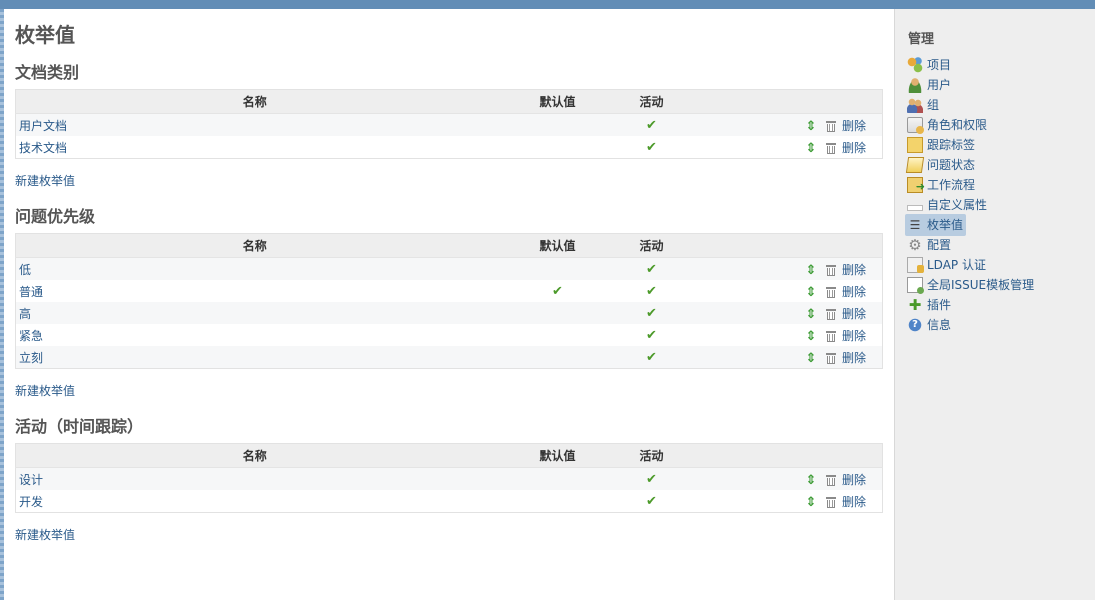 Image resolution: width=1095 pixels, height=600 pixels. I want to click on plugin-icon: ✚, so click(915, 305).